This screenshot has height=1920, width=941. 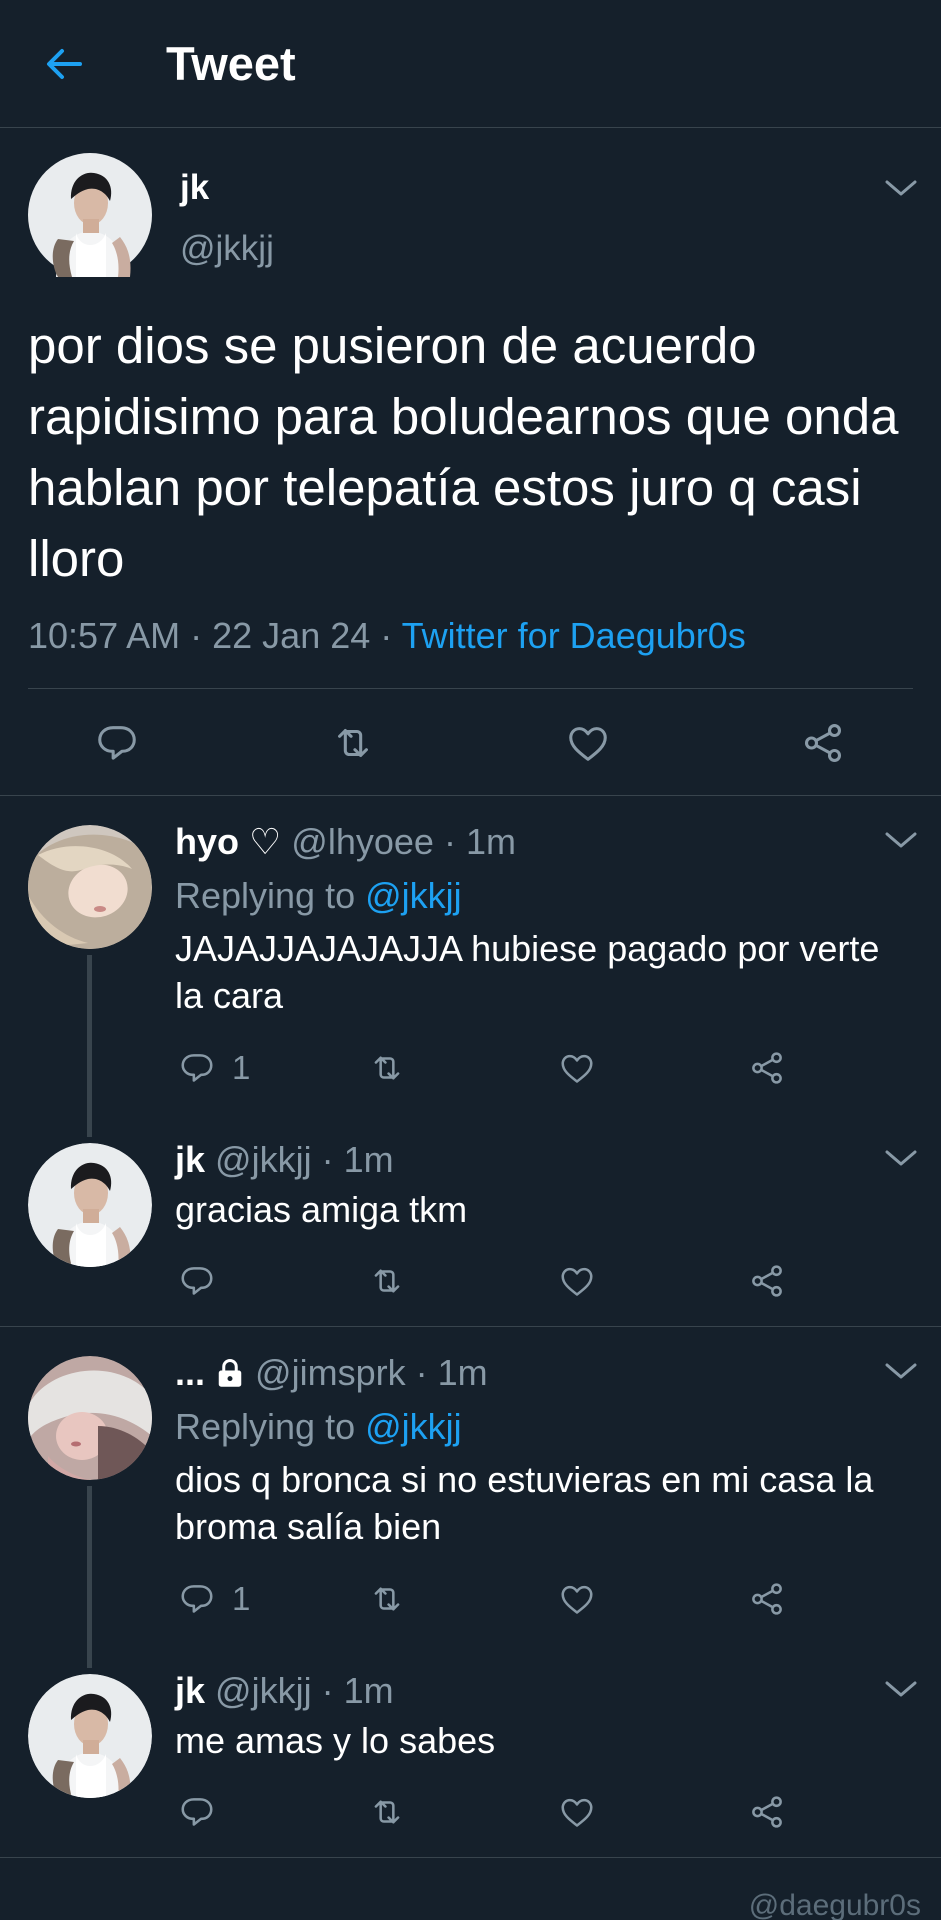 I want to click on reply-author-name: hyo ♡, so click(x=228, y=841).